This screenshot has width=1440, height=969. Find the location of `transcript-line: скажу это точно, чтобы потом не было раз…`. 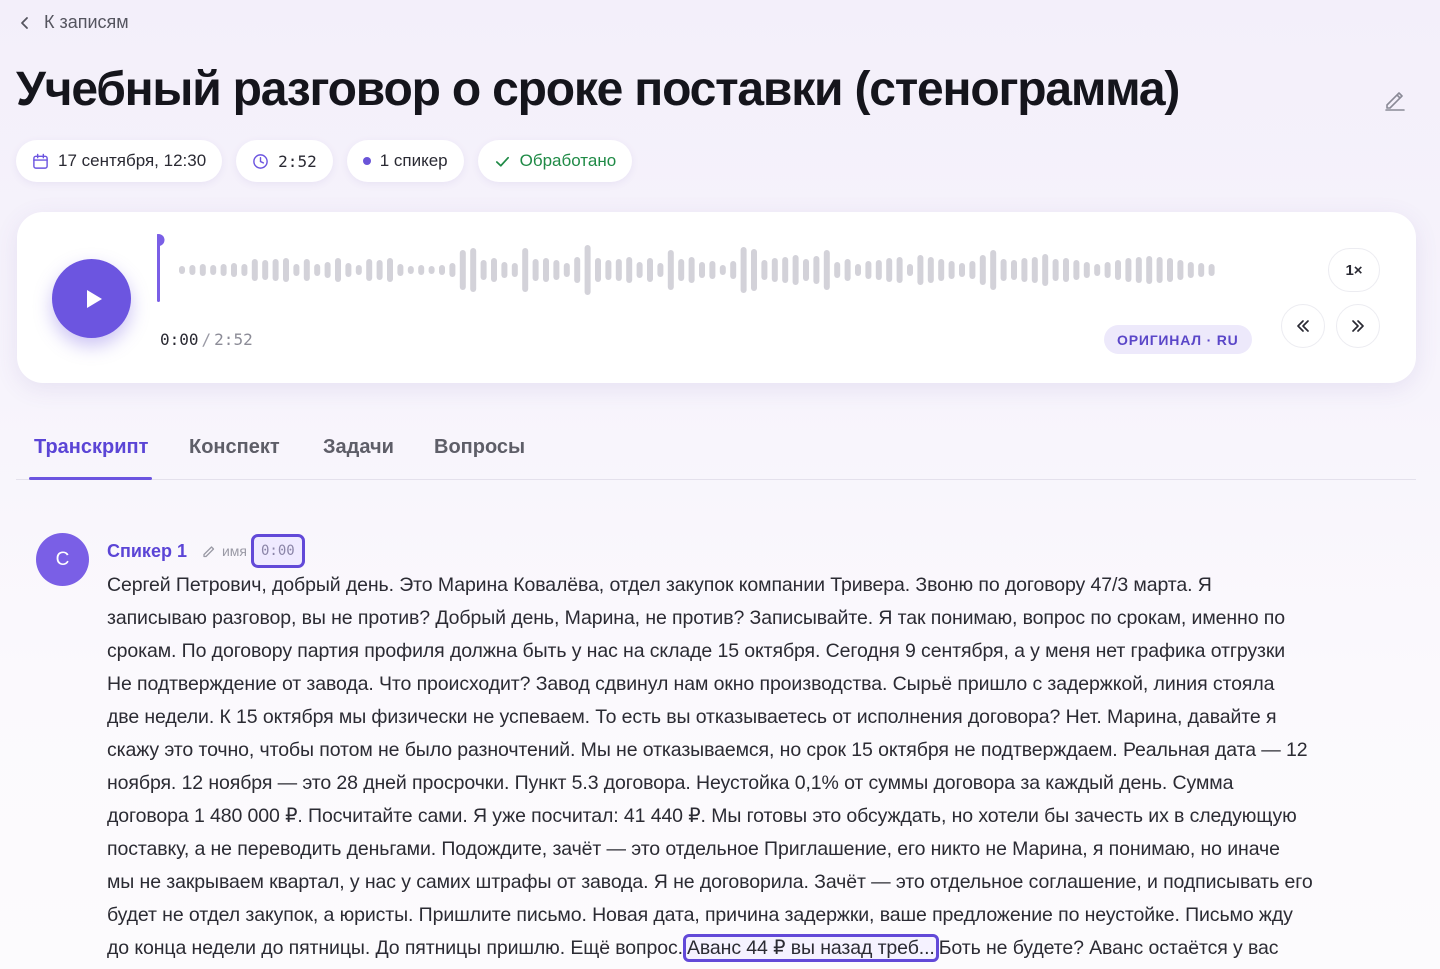

transcript-line: скажу это точно, чтобы потом не было раз… is located at coordinates (707, 750).